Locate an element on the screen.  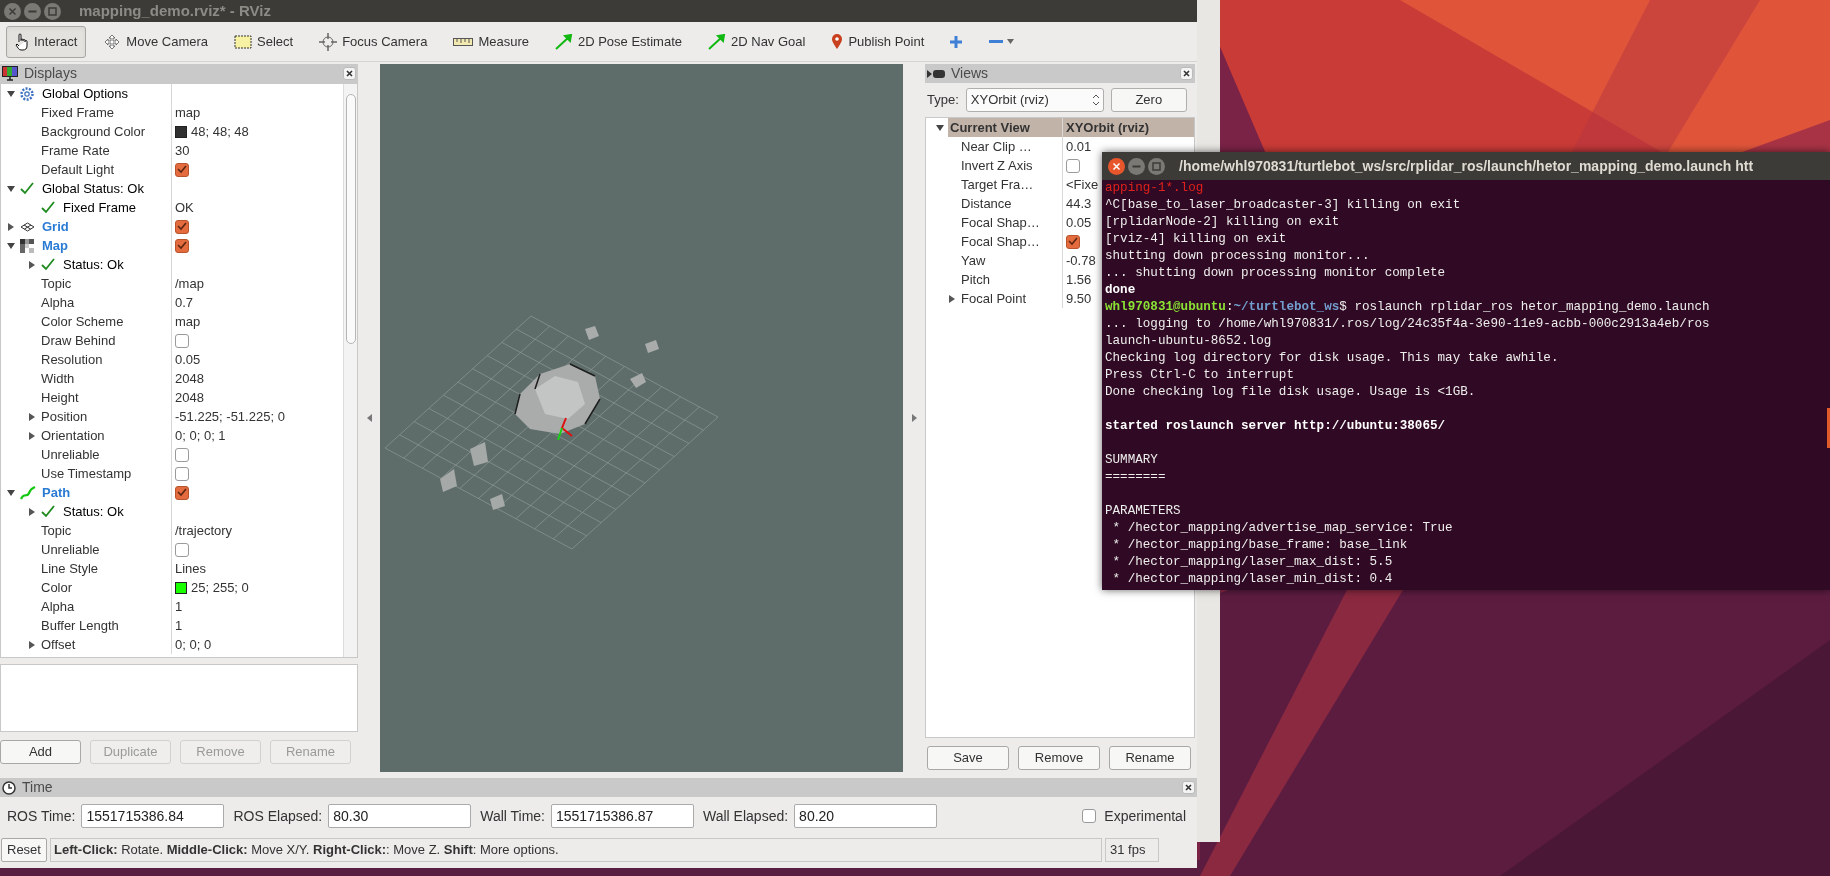
property-label: Draw Behind is located at coordinates (78, 340).